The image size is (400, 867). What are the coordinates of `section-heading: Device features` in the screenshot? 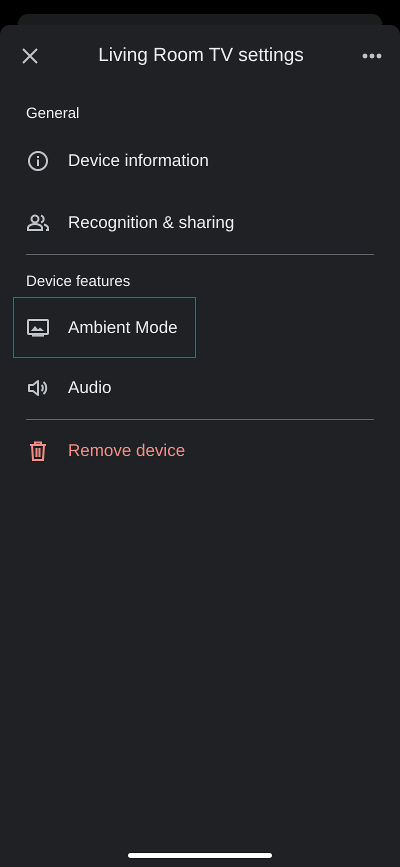 It's located at (78, 282).